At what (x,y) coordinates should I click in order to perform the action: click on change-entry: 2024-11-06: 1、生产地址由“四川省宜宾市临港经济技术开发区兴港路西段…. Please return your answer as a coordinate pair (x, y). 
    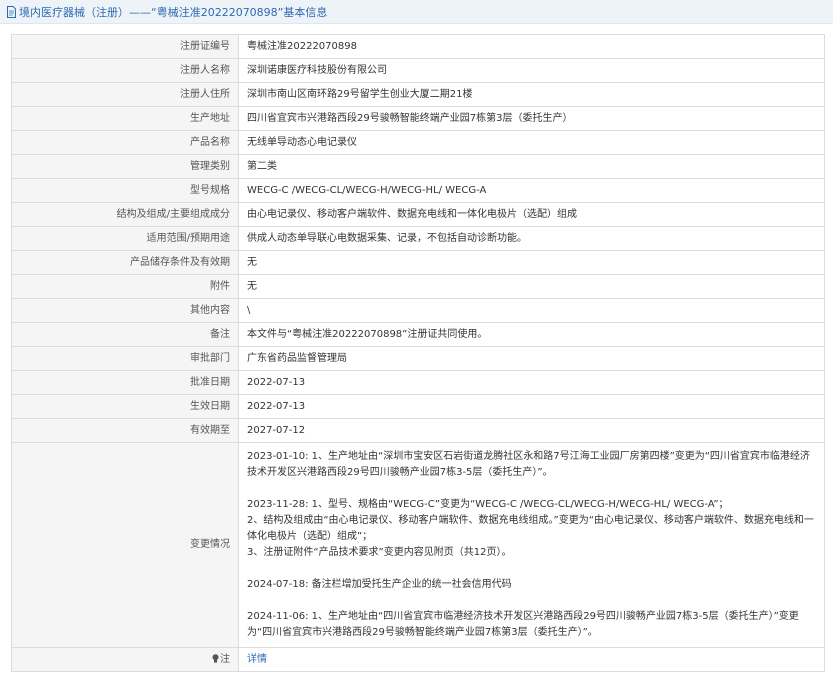
    Looking at the image, I should click on (523, 624).